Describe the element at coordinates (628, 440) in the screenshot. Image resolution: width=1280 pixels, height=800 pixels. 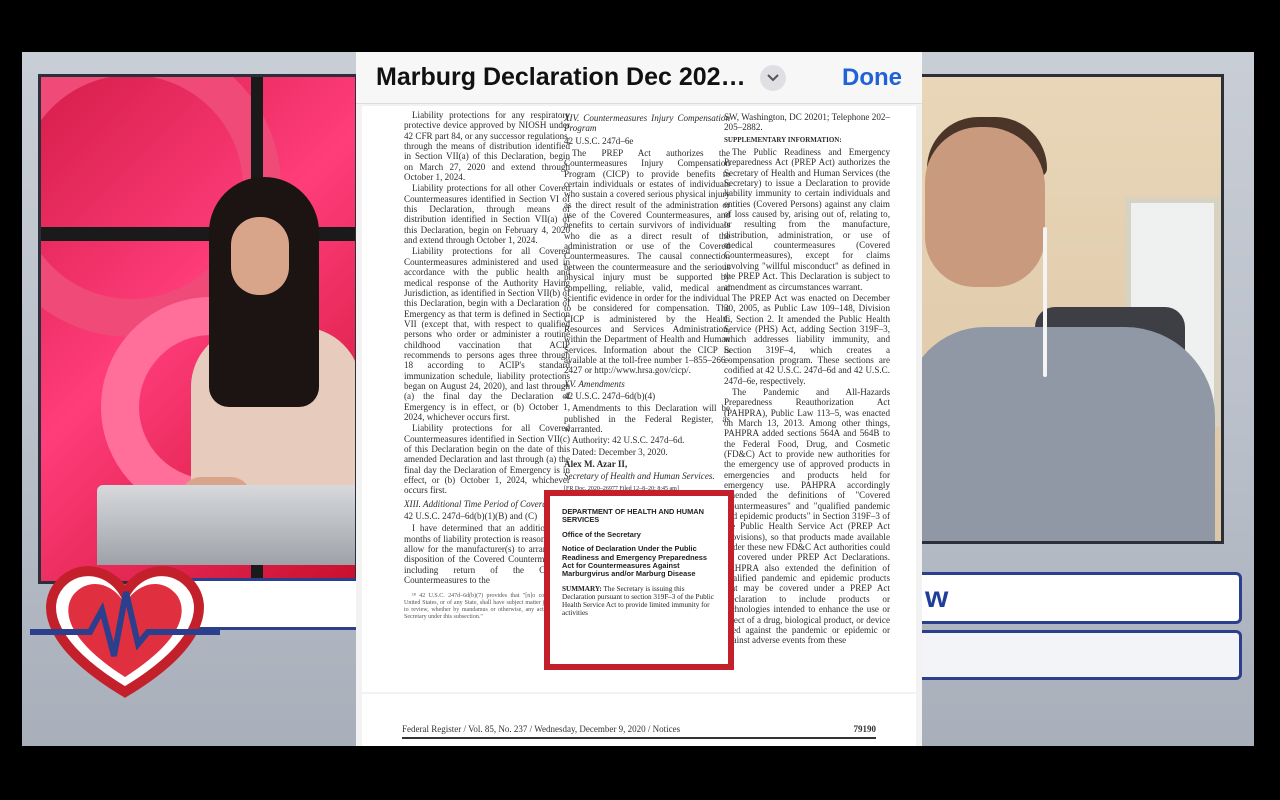
I see `authority-line: Authority: 42 U.S.C. 247d–6d.` at that location.